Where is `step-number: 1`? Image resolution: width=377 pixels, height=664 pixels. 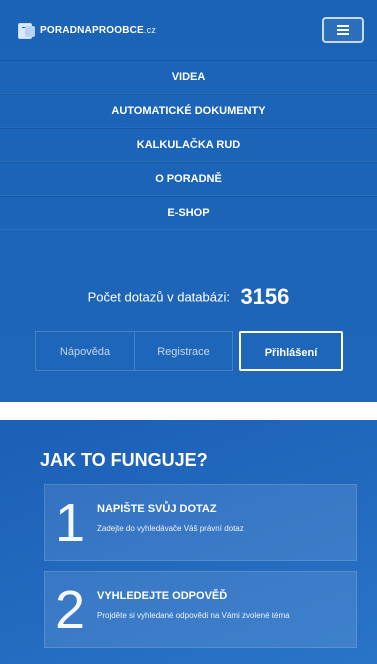
step-number: 1 is located at coordinates (70, 523).